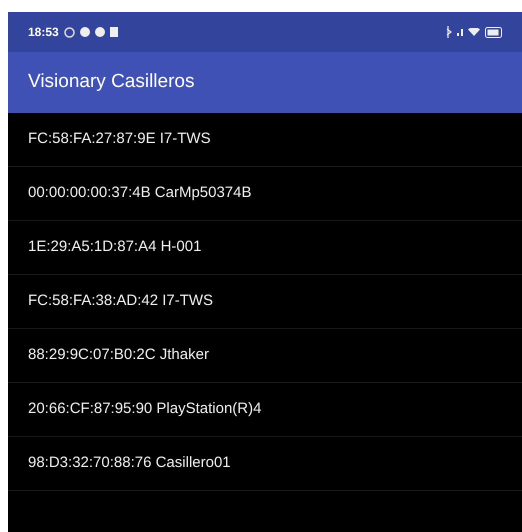 The width and height of the screenshot is (522, 532). I want to click on wifi-icon, so click(474, 32).